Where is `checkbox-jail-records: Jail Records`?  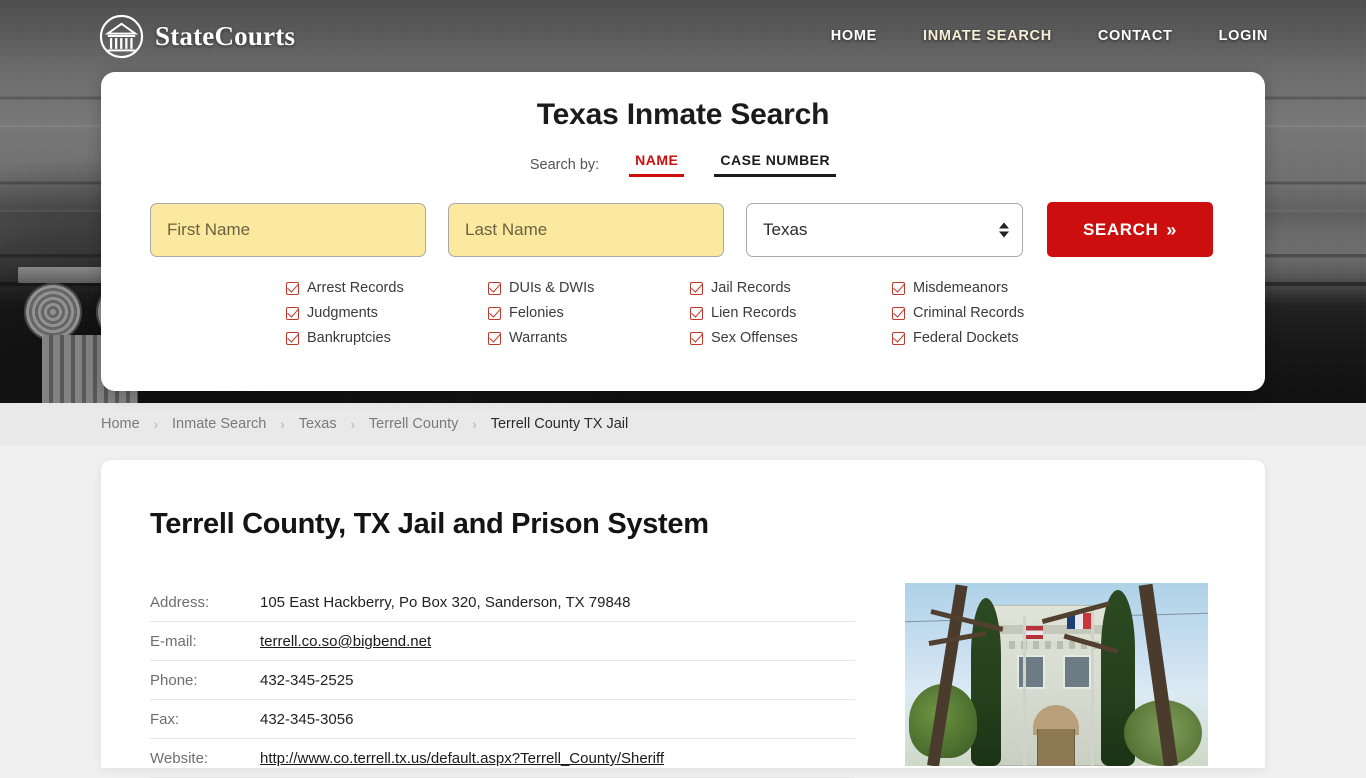
checkbox-jail-records: Jail Records is located at coordinates (791, 288).